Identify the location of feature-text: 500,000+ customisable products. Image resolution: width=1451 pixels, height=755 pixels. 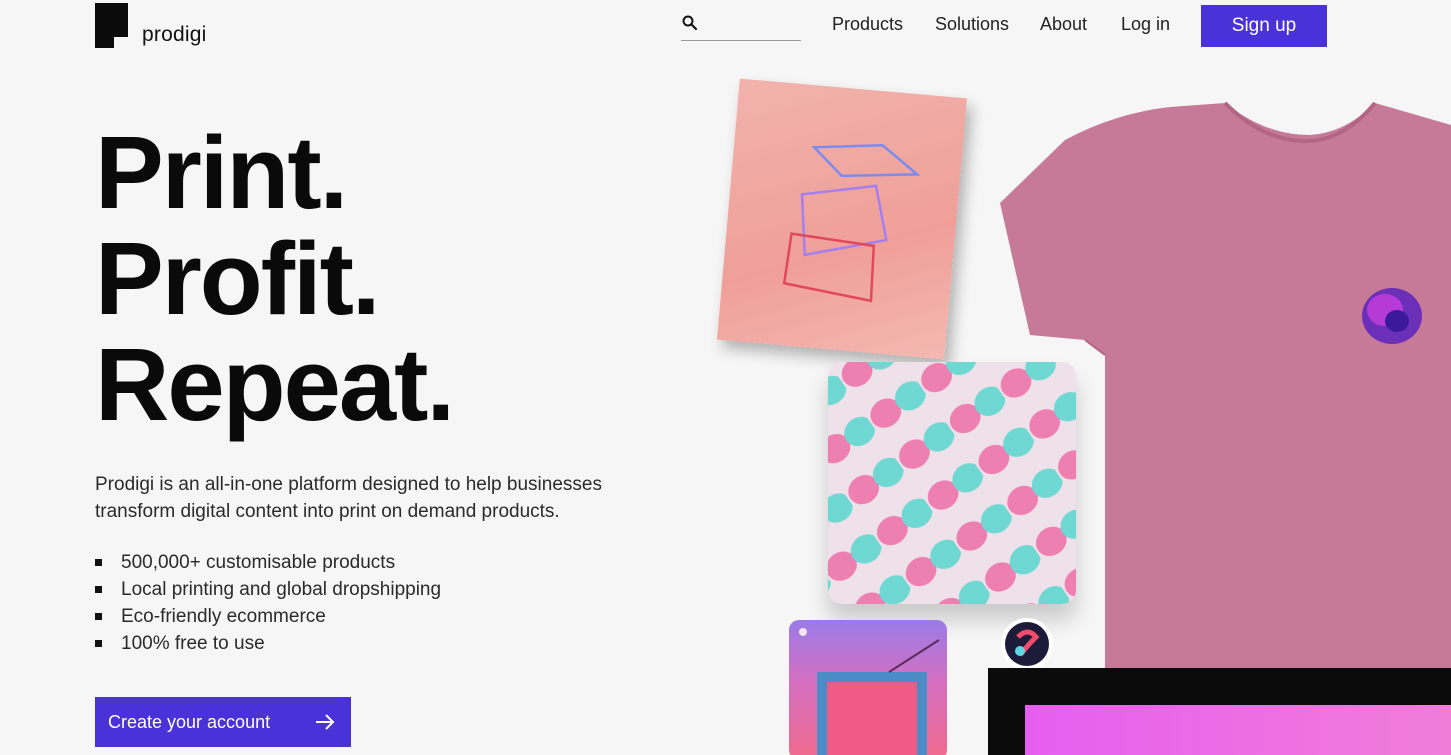
(258, 562).